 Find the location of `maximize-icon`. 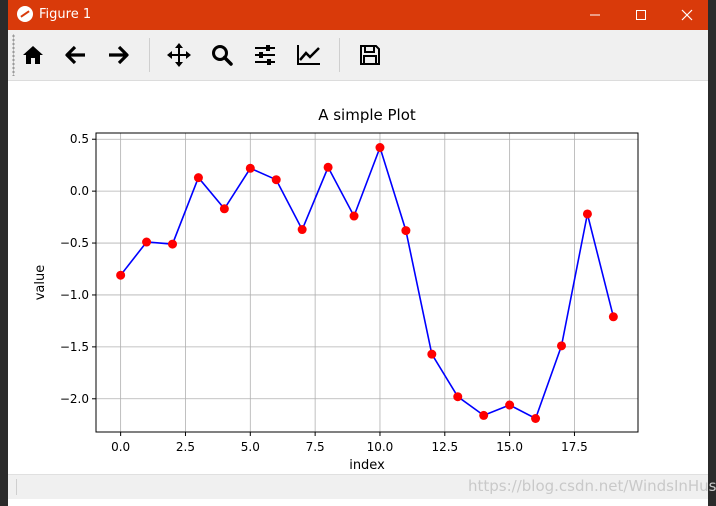

maximize-icon is located at coordinates (641, 15).